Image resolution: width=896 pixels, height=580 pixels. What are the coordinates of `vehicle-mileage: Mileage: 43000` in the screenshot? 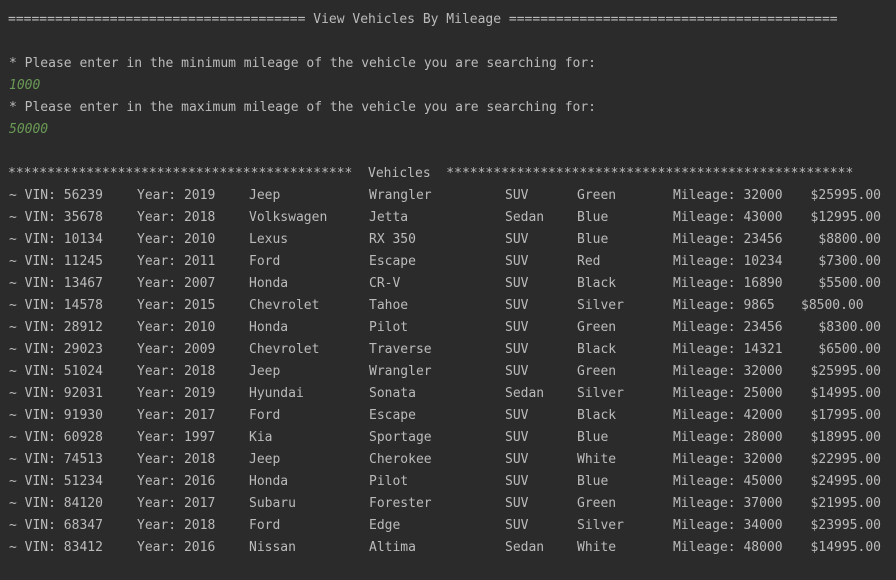 It's located at (728, 217).